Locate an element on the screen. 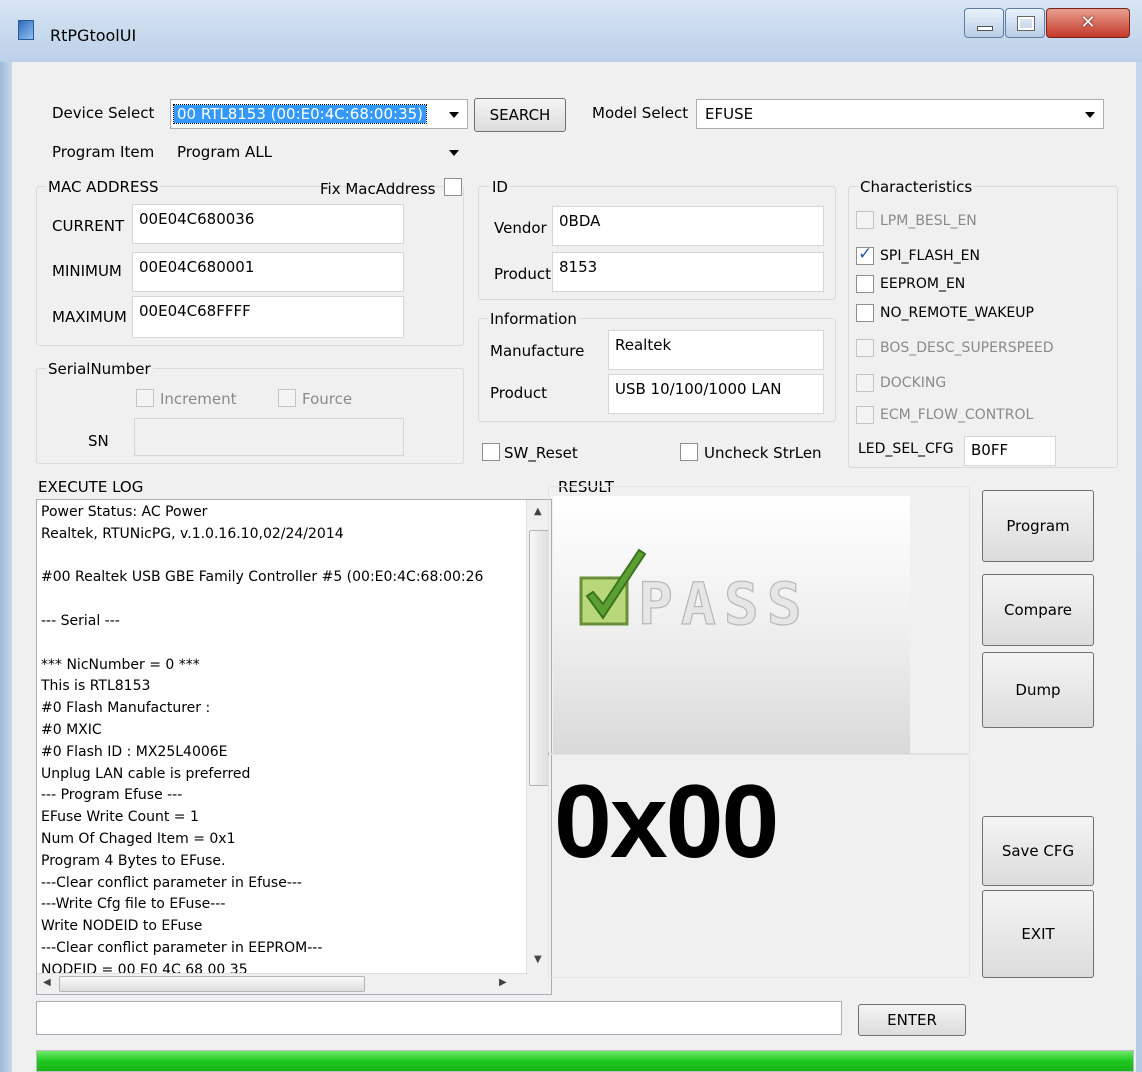  device-select-combo: 00 RTL8153 (00:E0:4C:68:00:35) is located at coordinates (319, 114).